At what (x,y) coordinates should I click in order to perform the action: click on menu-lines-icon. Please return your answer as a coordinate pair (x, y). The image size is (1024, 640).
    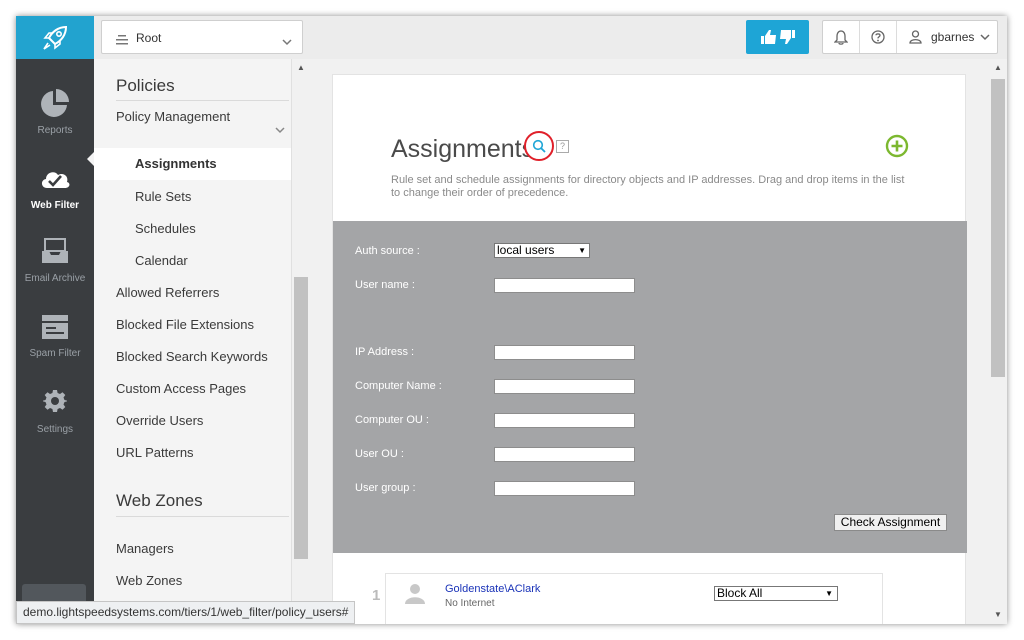
    Looking at the image, I should click on (122, 41).